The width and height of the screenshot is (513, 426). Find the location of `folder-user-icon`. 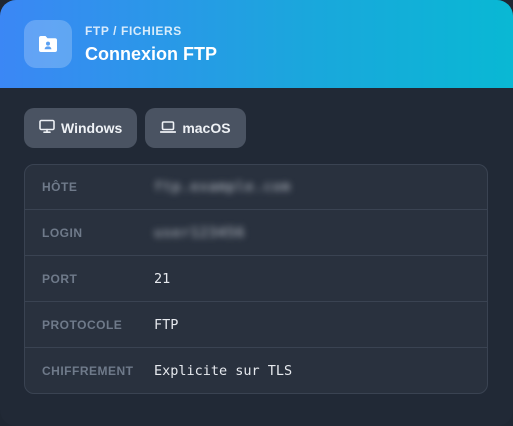

folder-user-icon is located at coordinates (48, 44).